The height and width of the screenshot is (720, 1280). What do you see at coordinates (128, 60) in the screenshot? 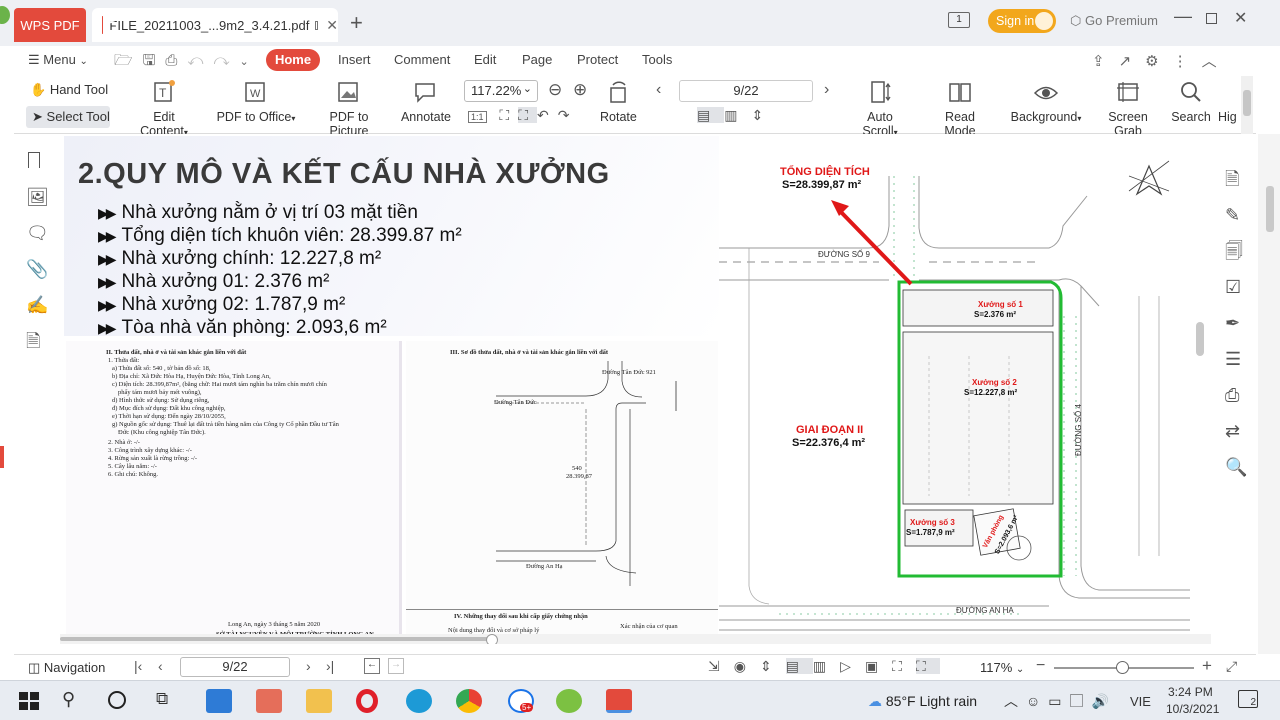
I see `open-icon: 🗁` at bounding box center [128, 60].